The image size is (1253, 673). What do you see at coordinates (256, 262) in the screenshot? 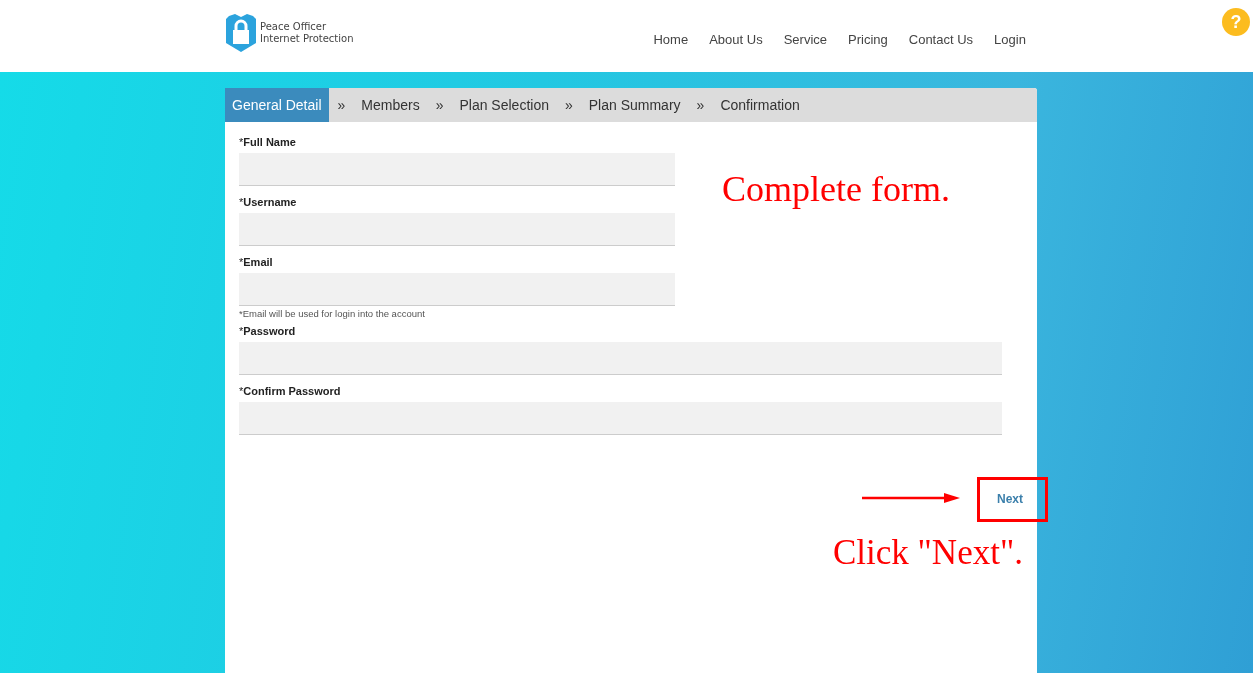
I see `field-label: *Email` at bounding box center [256, 262].